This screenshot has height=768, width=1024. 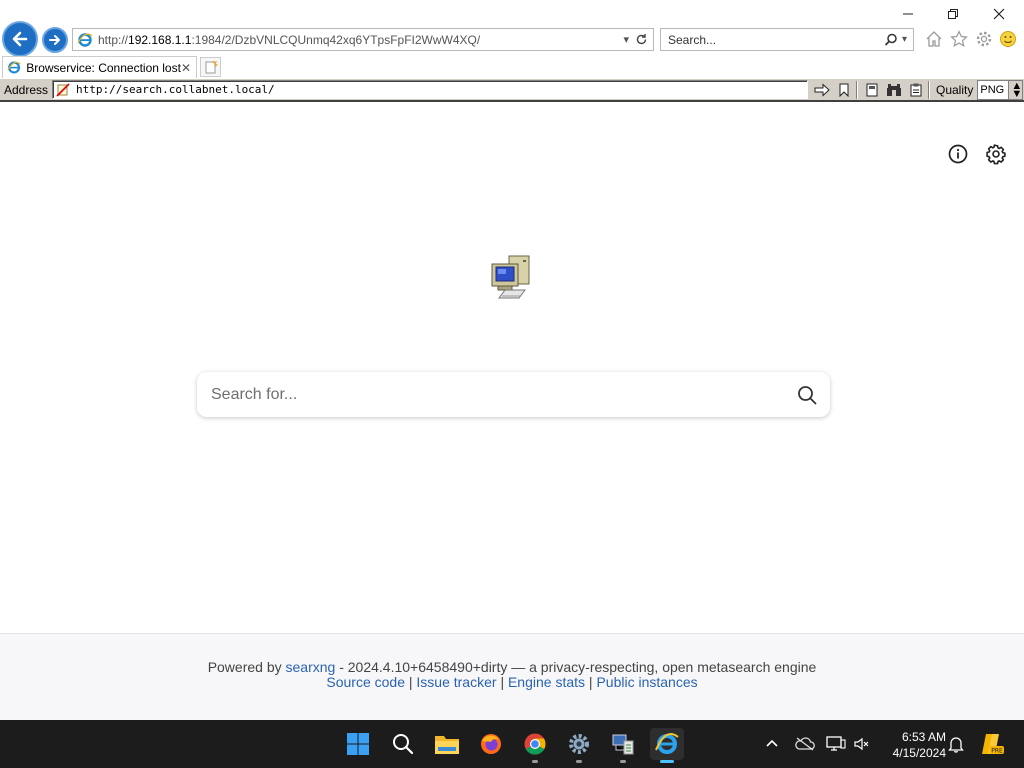 I want to click on folder-icon, so click(x=447, y=745).